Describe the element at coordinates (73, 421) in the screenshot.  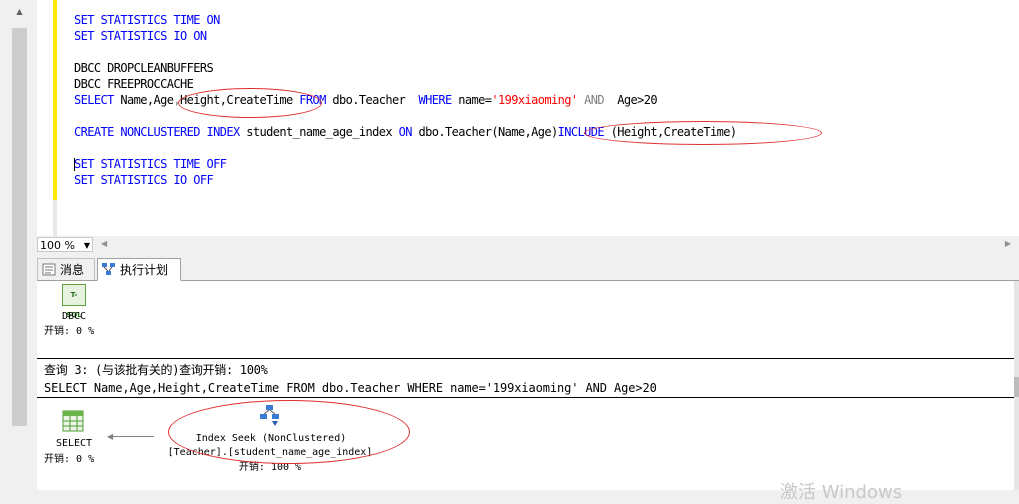
I see `select-node-icon` at that location.